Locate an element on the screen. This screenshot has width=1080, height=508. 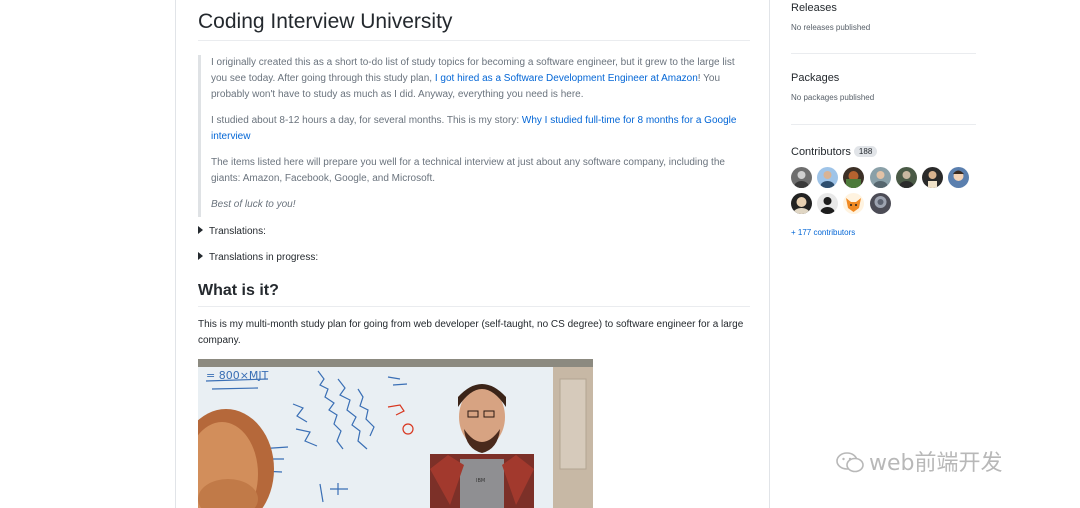
fox-avatar is located at coordinates (853, 203).